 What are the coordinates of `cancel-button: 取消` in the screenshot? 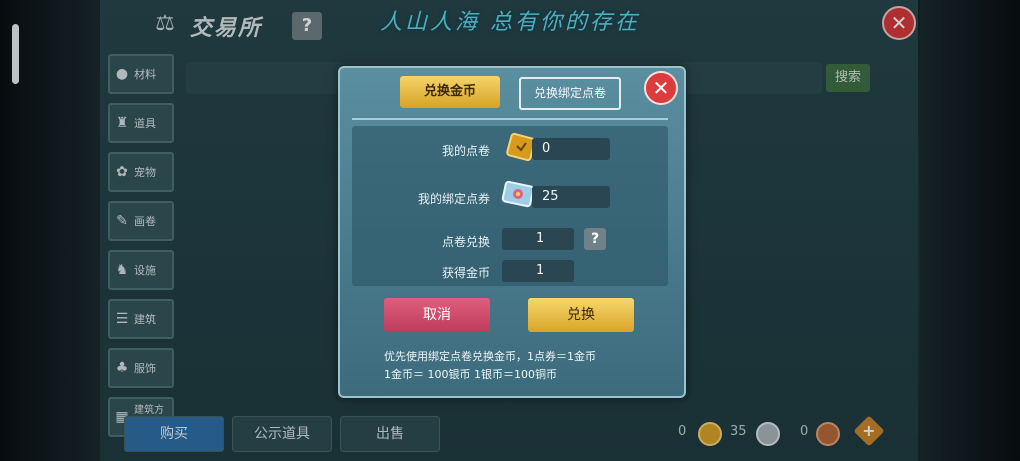 It's located at (437, 315).